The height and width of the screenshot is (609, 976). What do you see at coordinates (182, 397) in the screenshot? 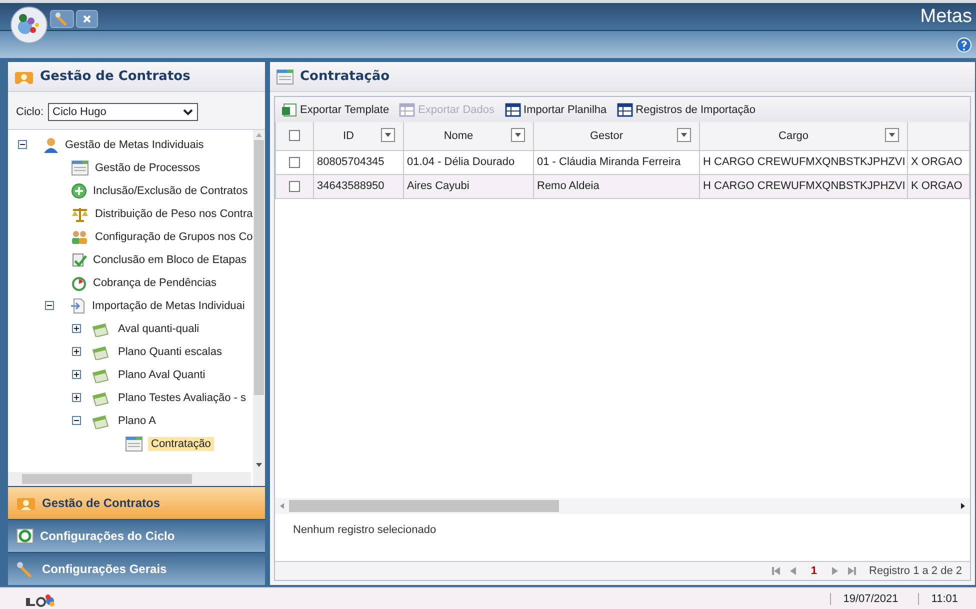
I see `tree-item: Plano Testes Avaliação - s` at bounding box center [182, 397].